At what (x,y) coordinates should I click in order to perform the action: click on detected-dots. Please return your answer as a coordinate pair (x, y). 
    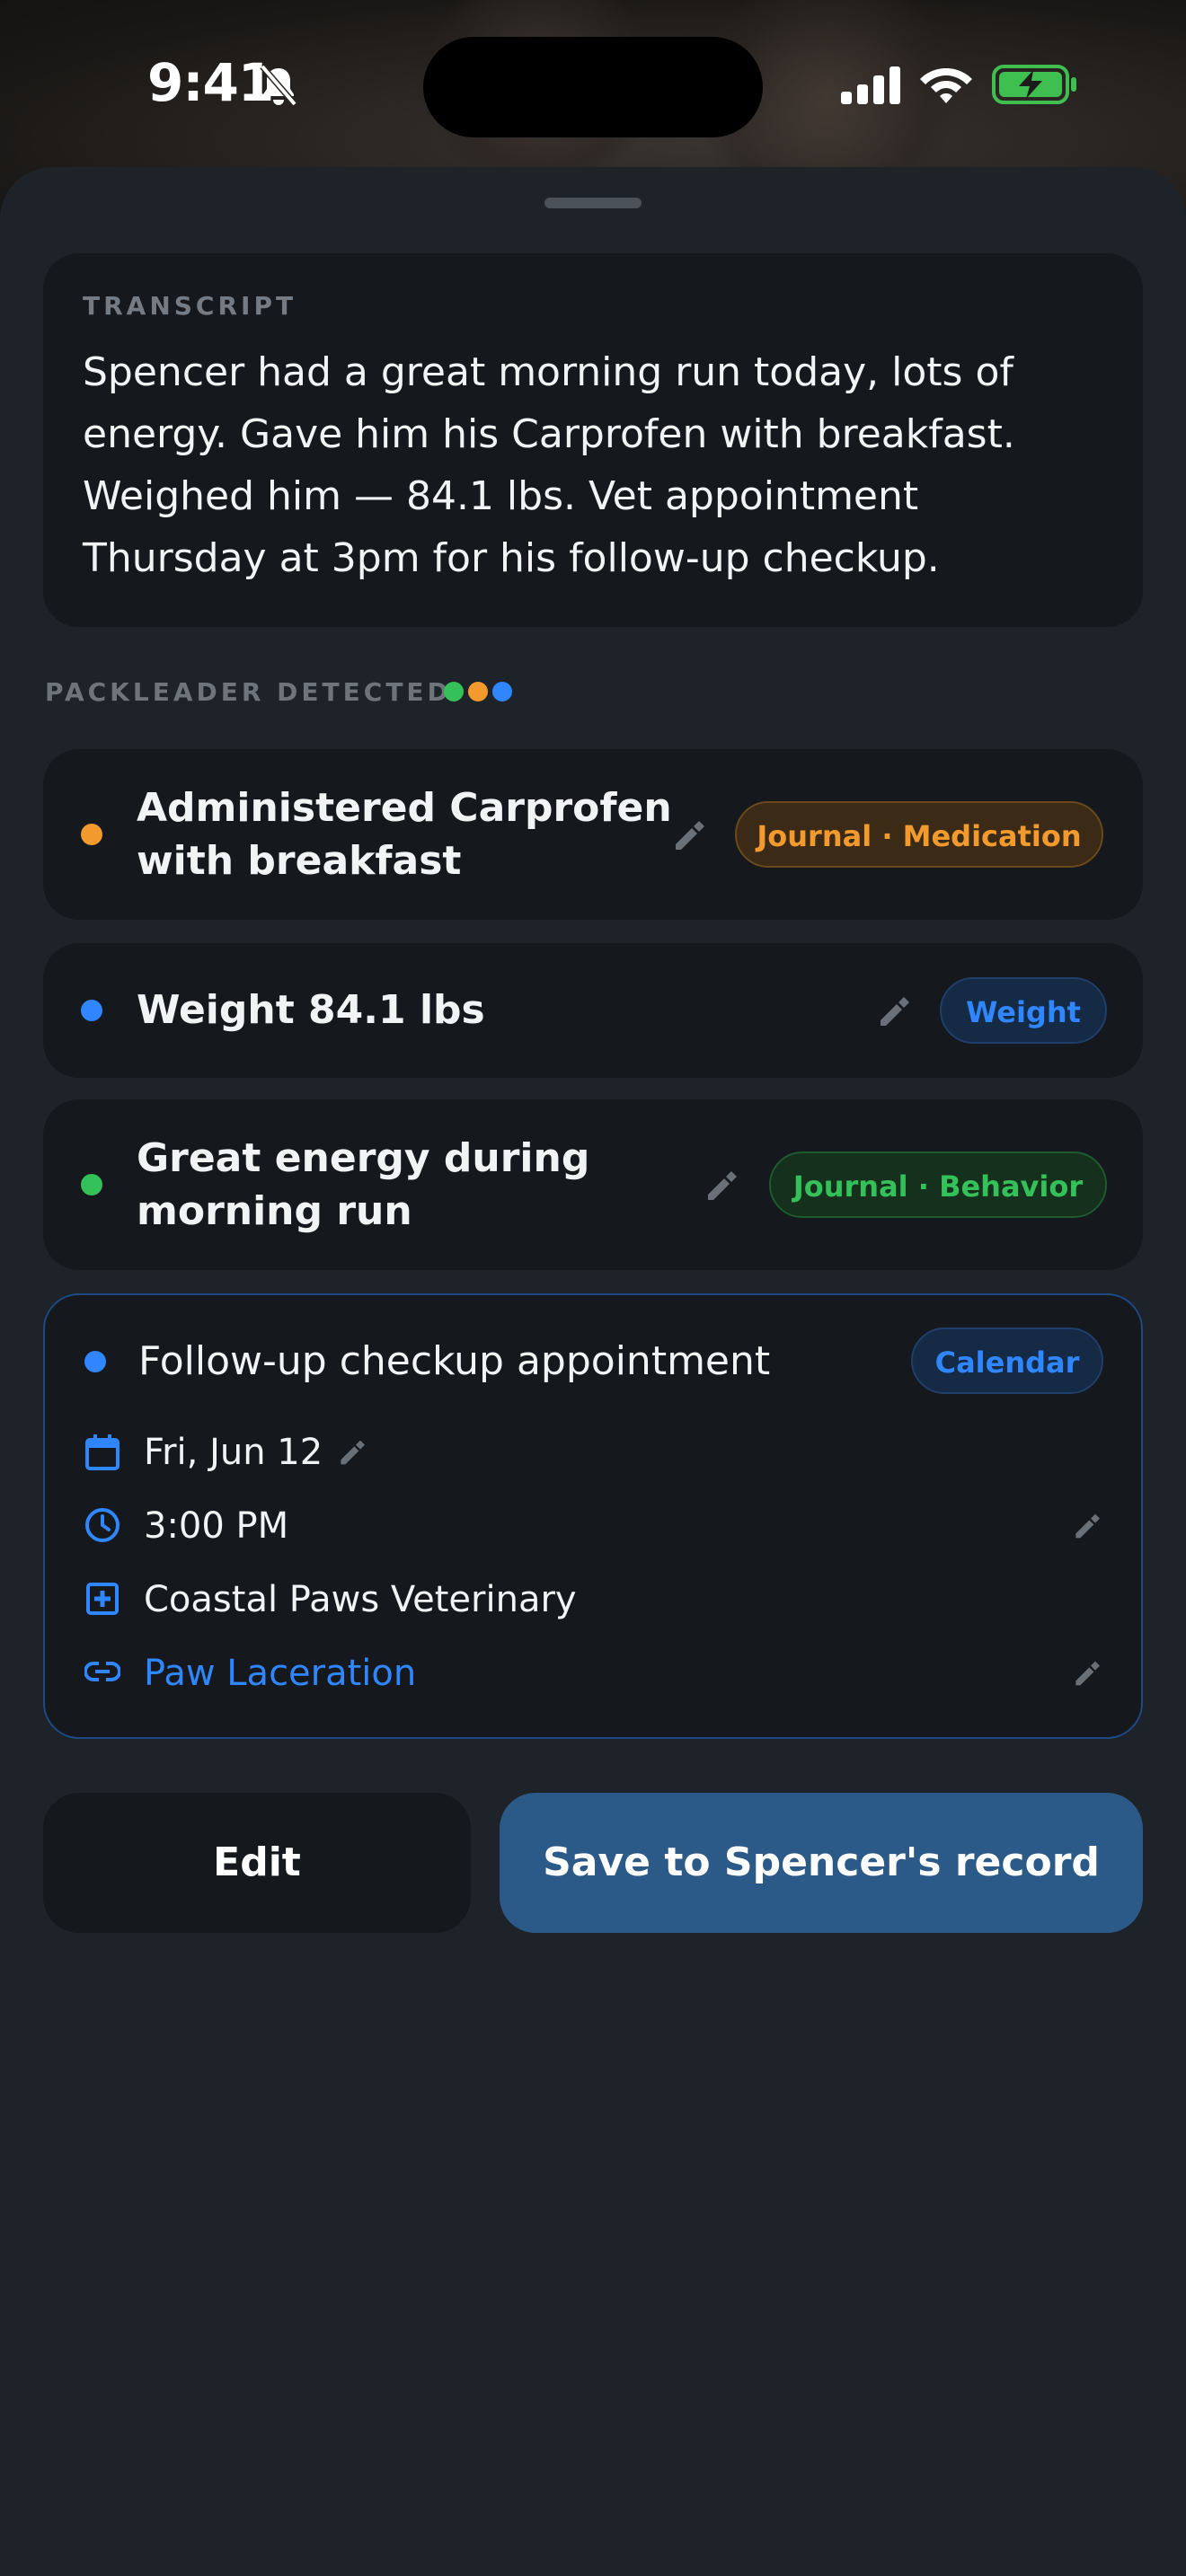
    Looking at the image, I should click on (480, 693).